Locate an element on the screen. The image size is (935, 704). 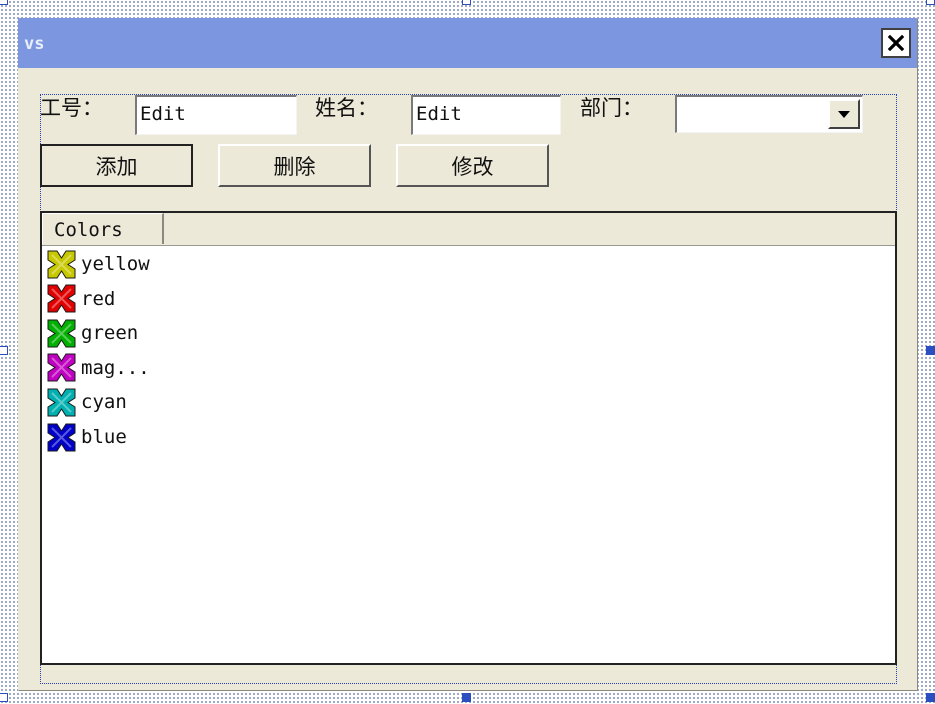
delete-button: 删除 is located at coordinates (294, 165).